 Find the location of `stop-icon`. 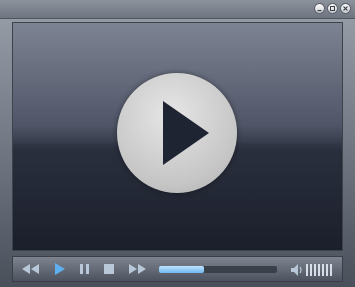

stop-icon is located at coordinates (109, 269).